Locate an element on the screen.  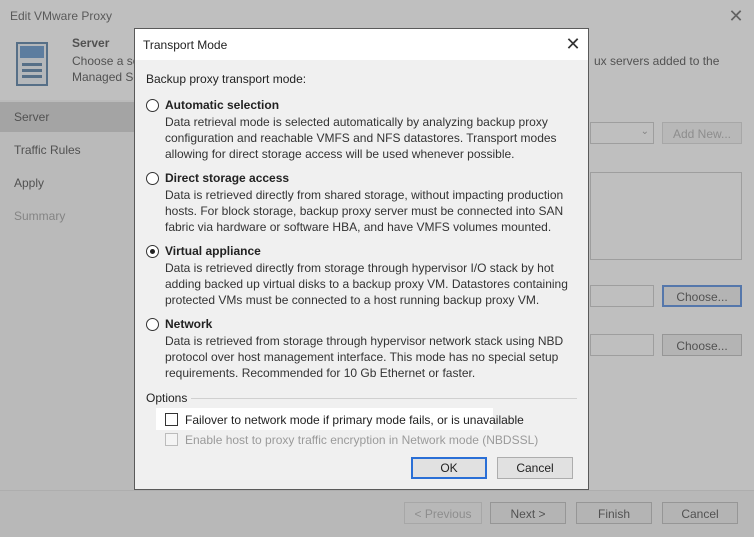
dialog-titlebar: Transport Mode ✕ is located at coordinates (361, 44).